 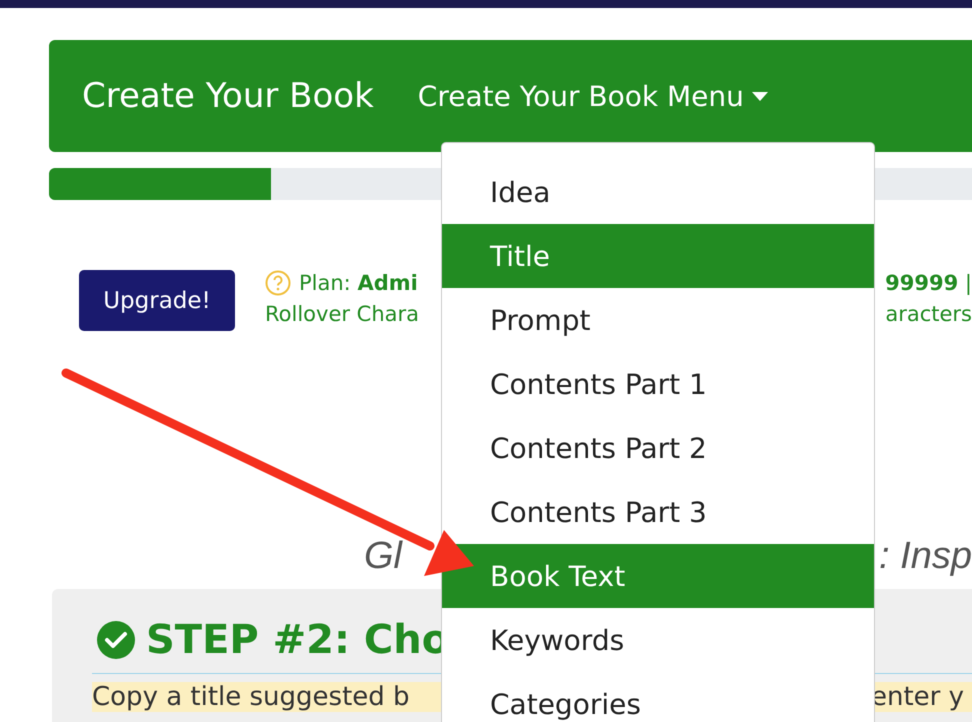 What do you see at coordinates (658, 320) in the screenshot?
I see `menu-item: Prompt` at bounding box center [658, 320].